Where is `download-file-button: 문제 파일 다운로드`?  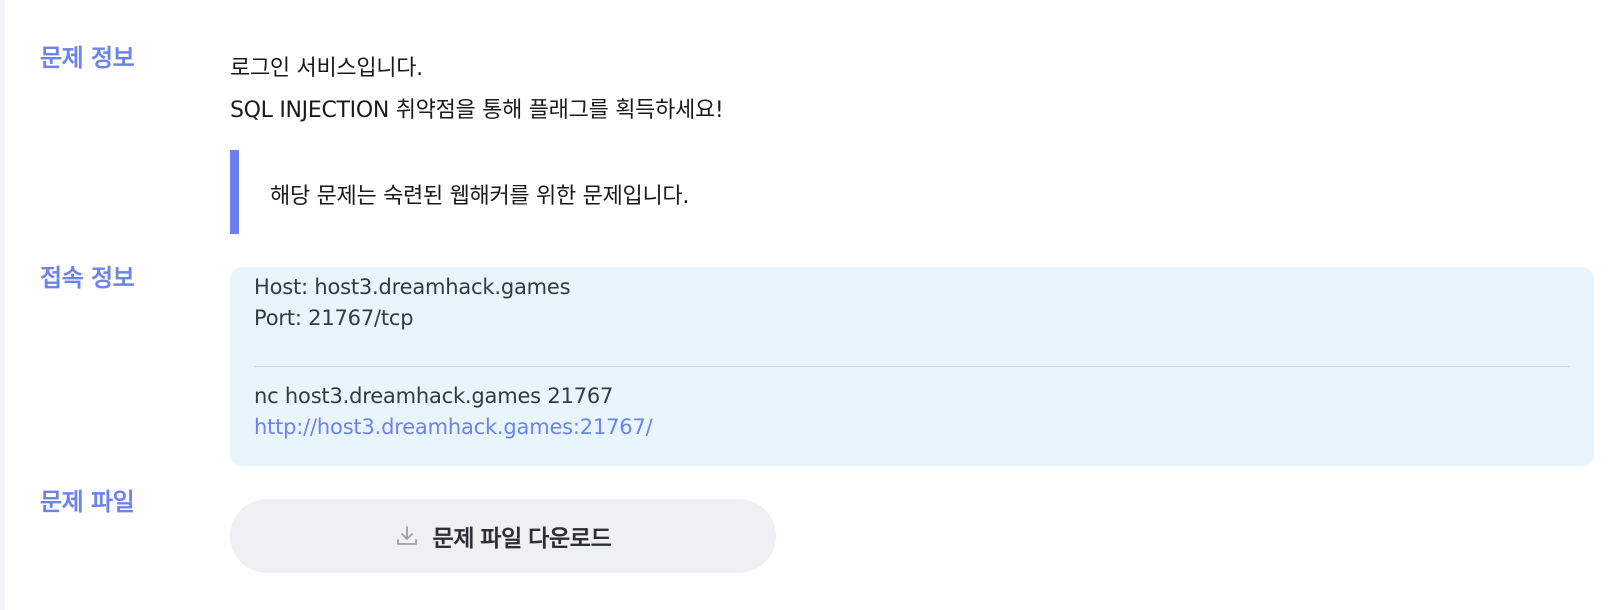 download-file-button: 문제 파일 다운로드 is located at coordinates (503, 536).